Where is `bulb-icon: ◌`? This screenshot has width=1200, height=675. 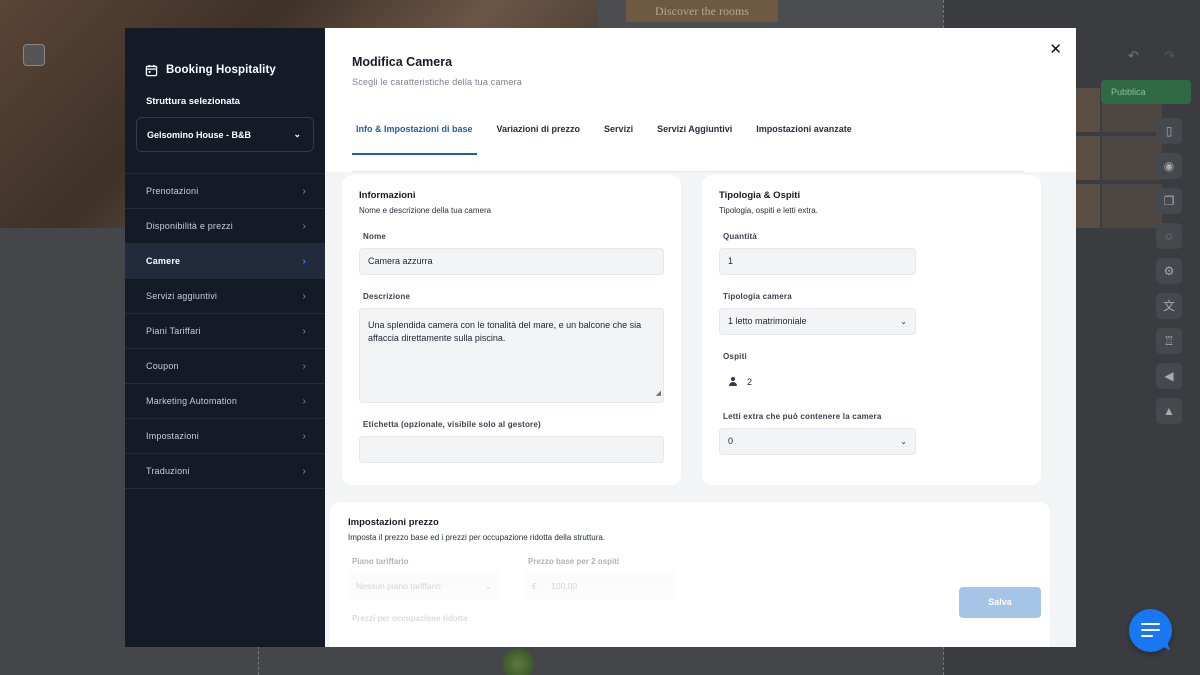
bulb-icon: ◌ is located at coordinates (1169, 236).